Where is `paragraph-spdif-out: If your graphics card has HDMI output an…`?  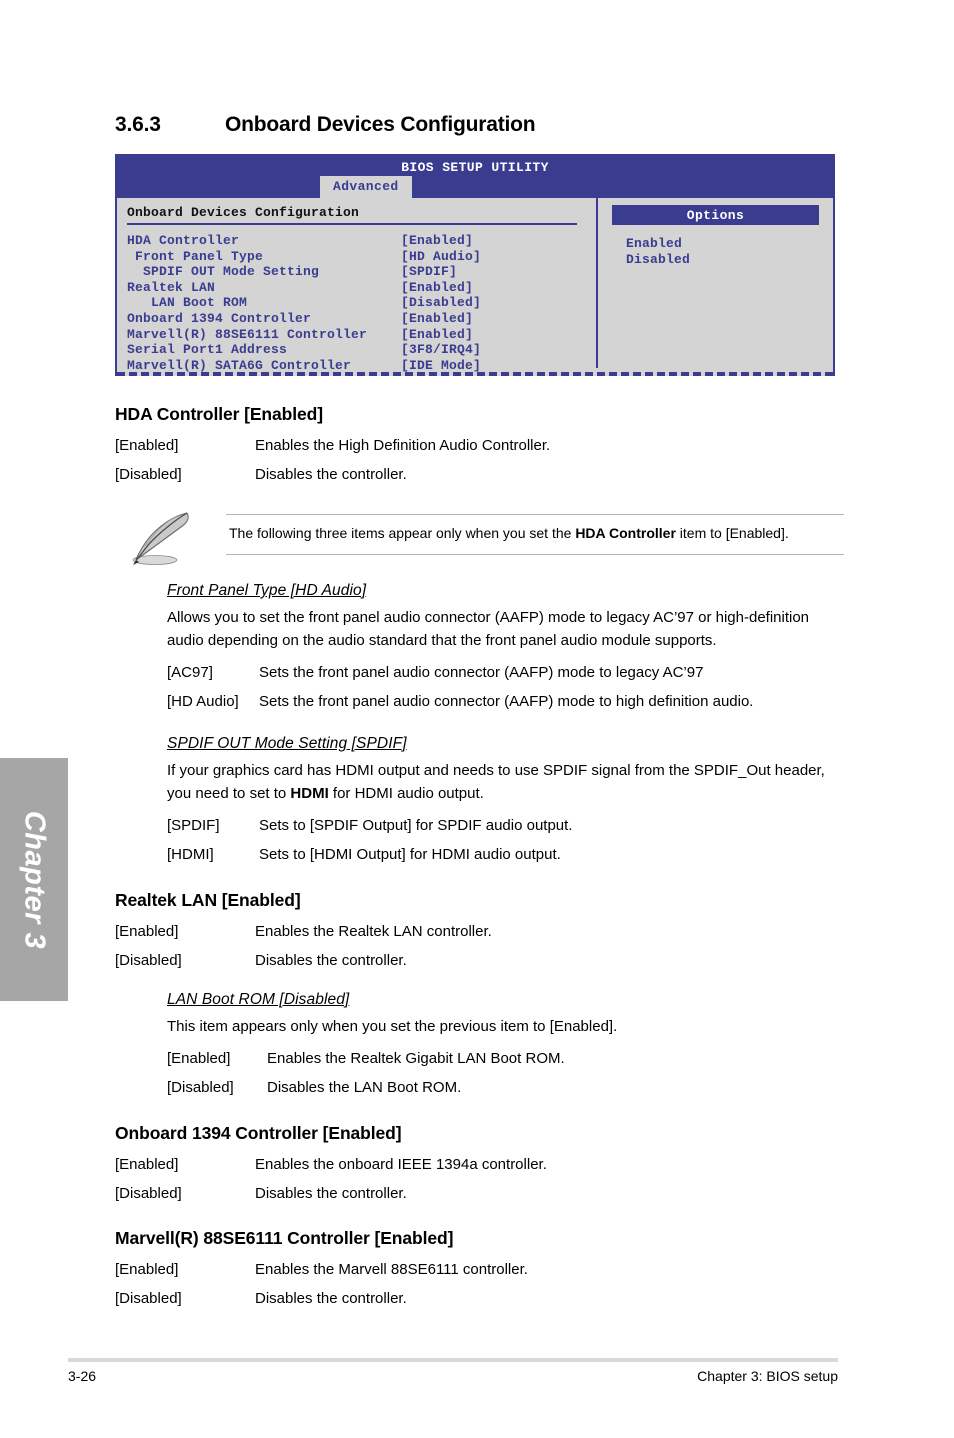
paragraph-spdif-out: If your graphics card has HDMI output an… is located at coordinates (502, 782).